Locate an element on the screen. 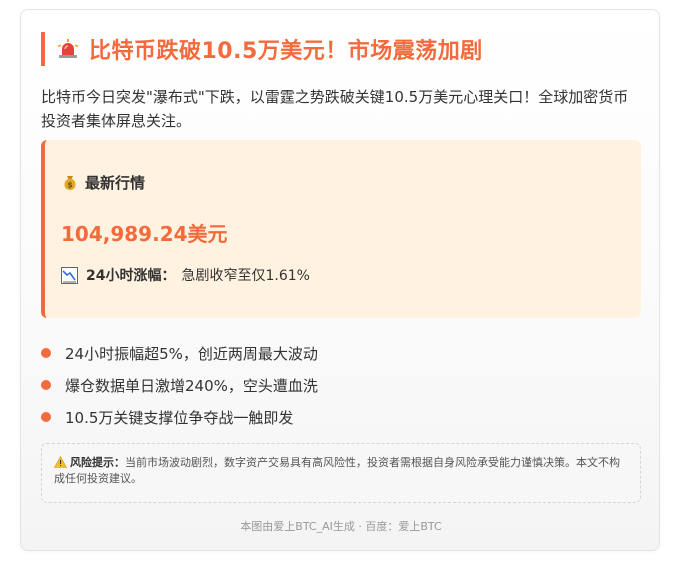  risk-label: 风险提示： is located at coordinates (97, 462).